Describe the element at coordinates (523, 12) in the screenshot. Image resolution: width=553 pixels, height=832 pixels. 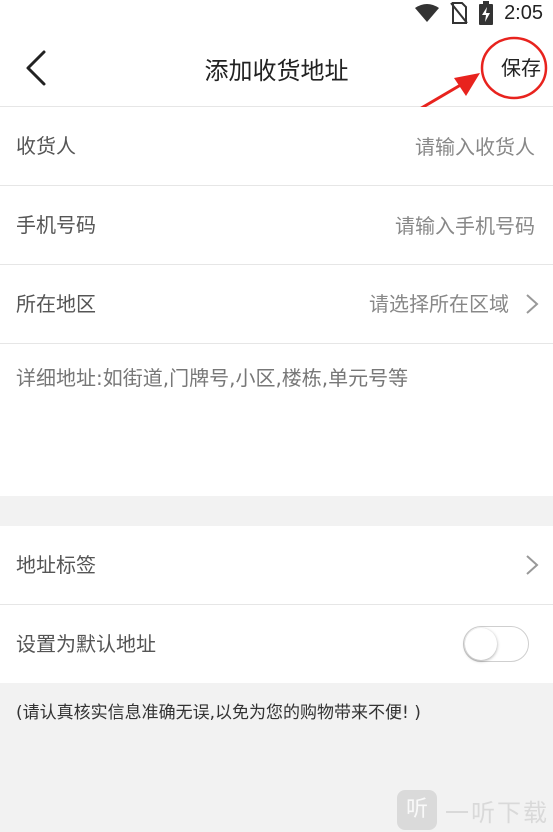
I see `status-time: 2:05` at that location.